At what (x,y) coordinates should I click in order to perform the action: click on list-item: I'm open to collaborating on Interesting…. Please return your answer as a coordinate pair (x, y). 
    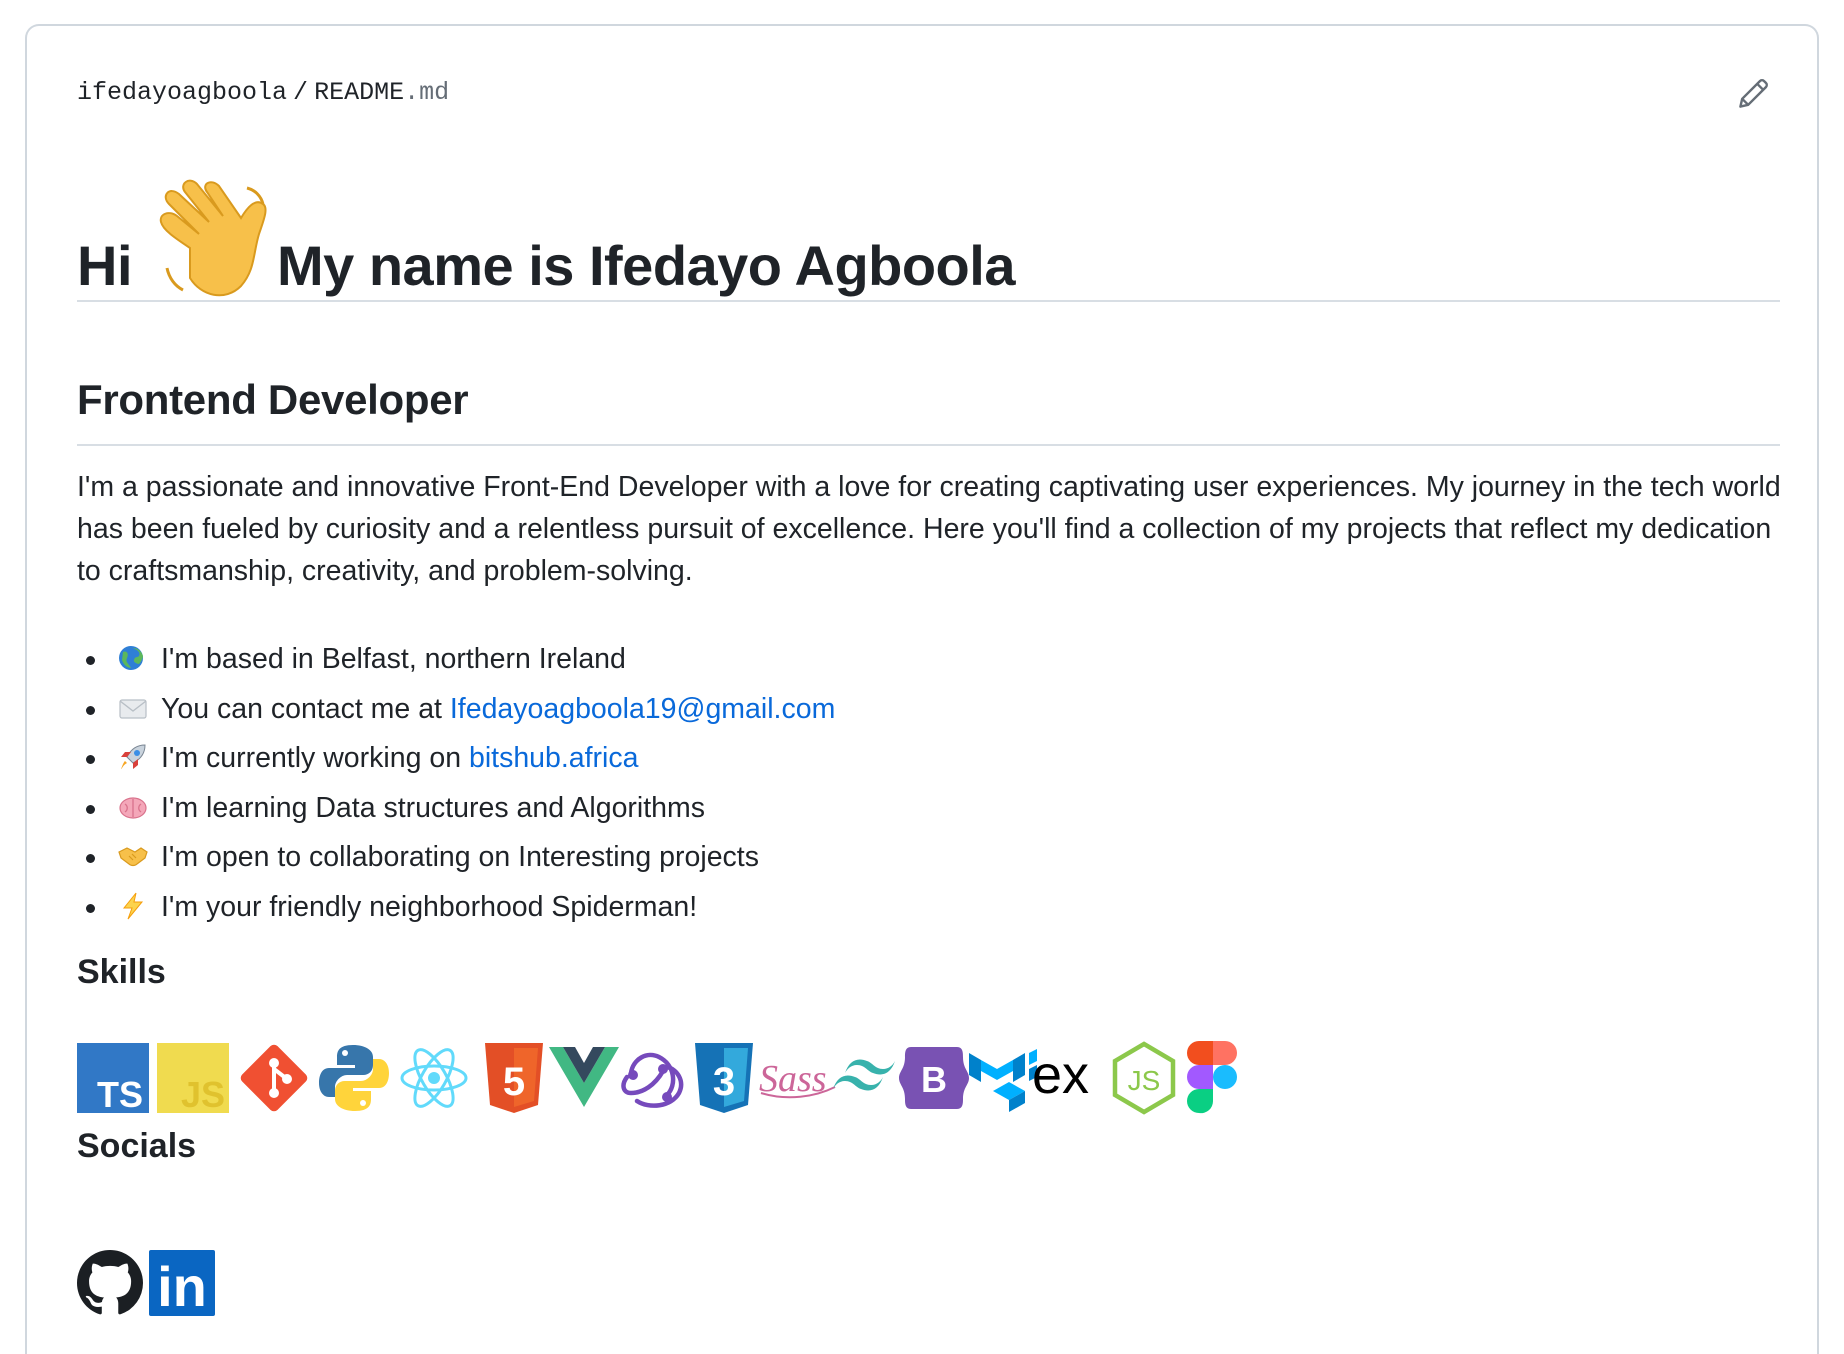
    Looking at the image, I should click on (460, 858).